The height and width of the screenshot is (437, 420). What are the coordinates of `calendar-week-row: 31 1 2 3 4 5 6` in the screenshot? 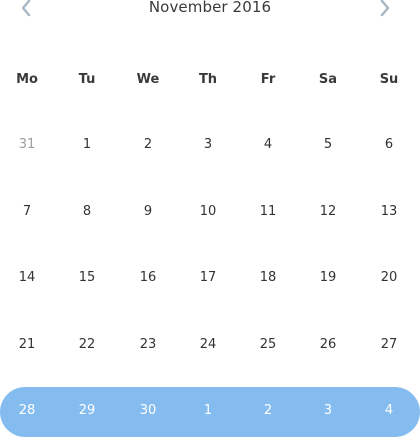 It's located at (210, 146).